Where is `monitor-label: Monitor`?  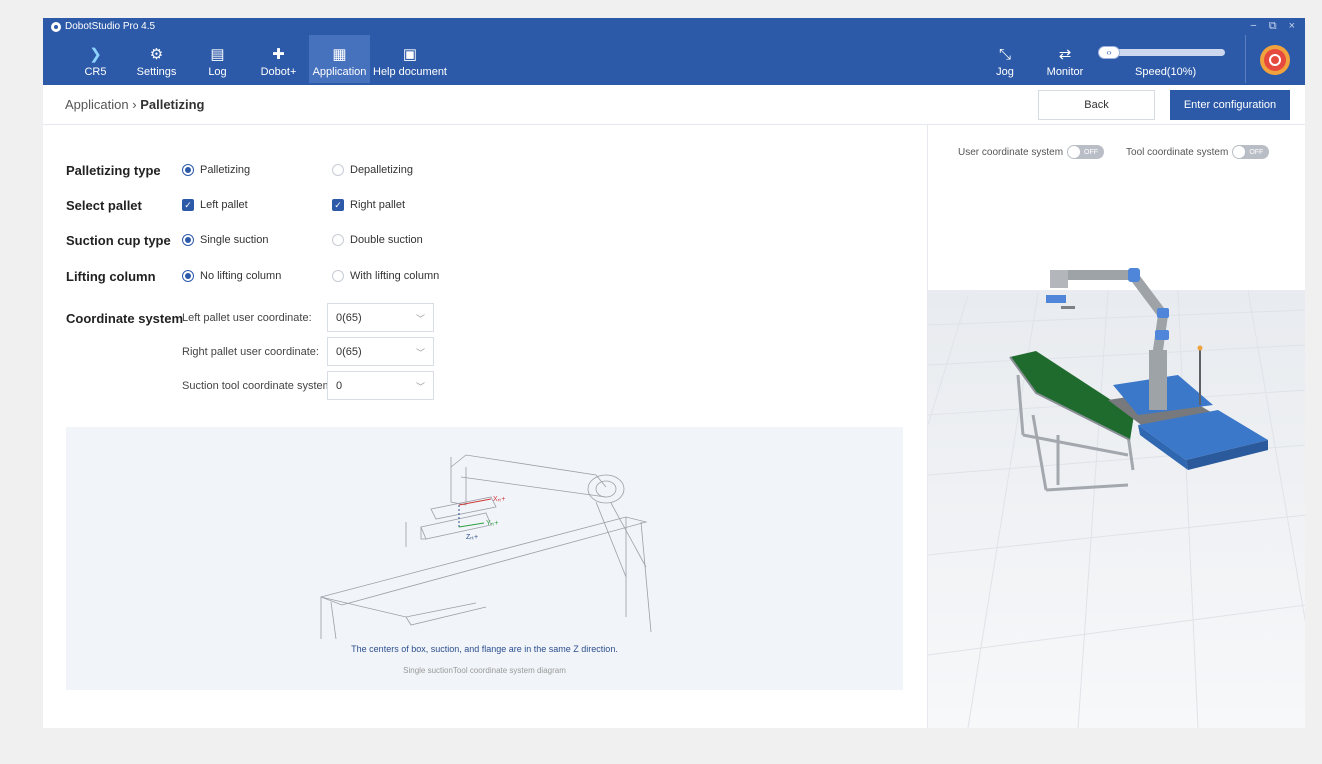 monitor-label: Monitor is located at coordinates (1065, 72).